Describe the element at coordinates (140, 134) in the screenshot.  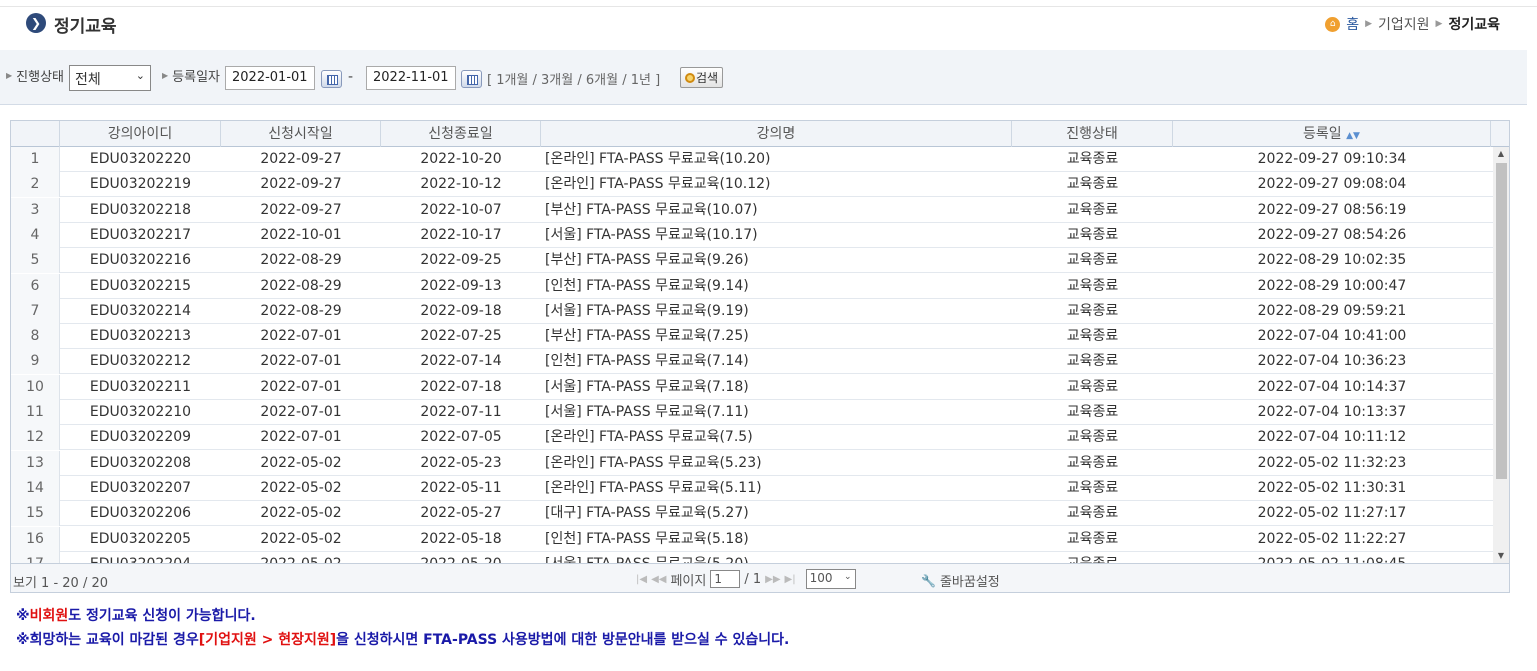
I see `header-course-id: 강의아이디` at that location.